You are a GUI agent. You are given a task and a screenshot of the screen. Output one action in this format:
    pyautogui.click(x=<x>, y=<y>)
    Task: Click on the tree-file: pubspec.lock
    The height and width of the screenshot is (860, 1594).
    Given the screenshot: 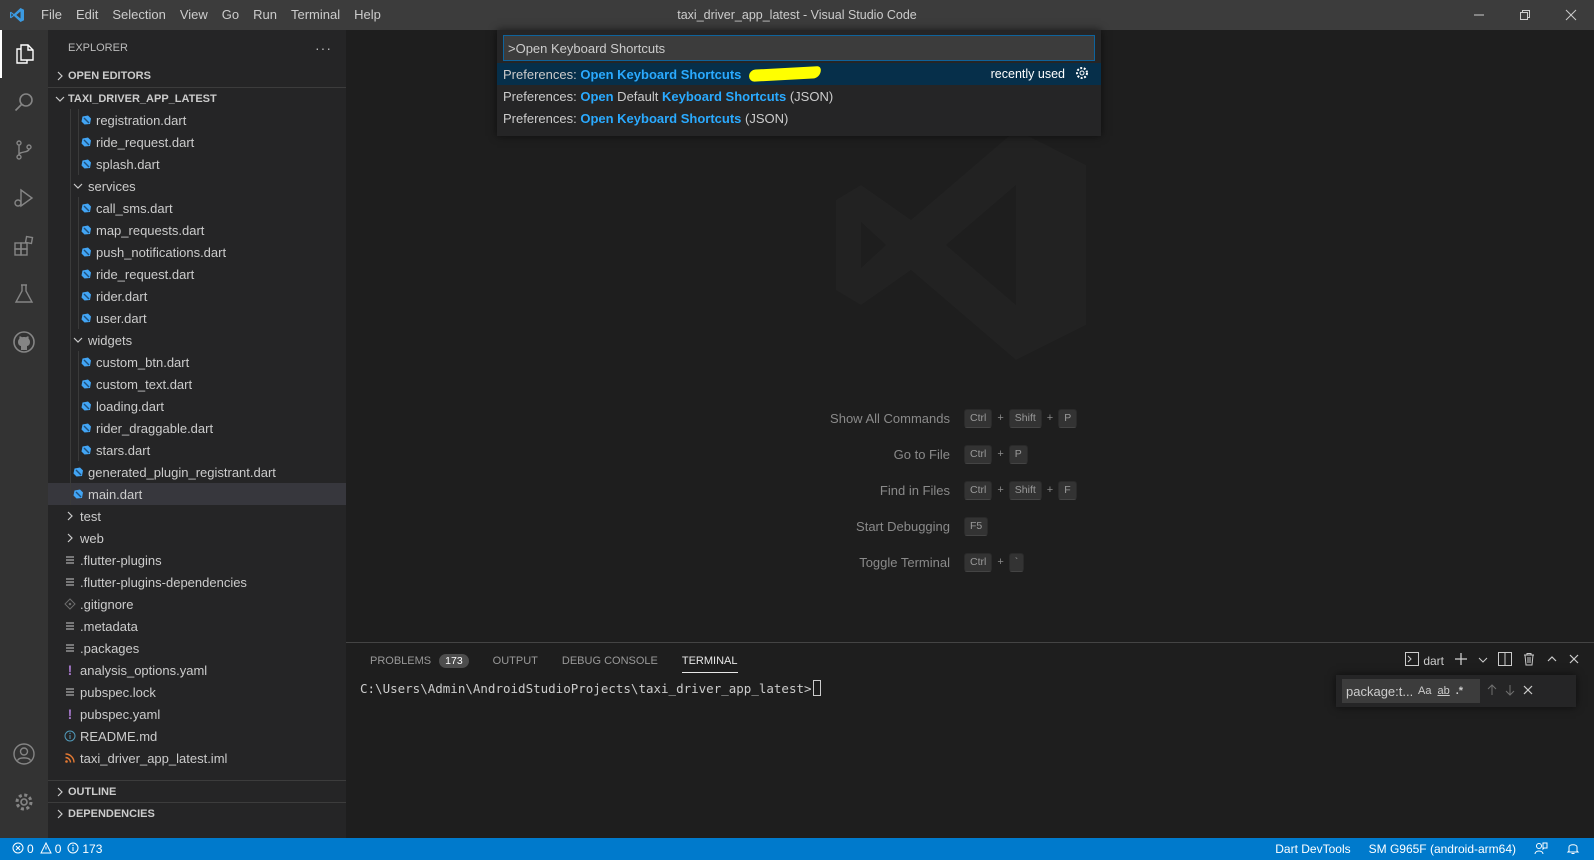 What is the action you would take?
    pyautogui.click(x=197, y=692)
    